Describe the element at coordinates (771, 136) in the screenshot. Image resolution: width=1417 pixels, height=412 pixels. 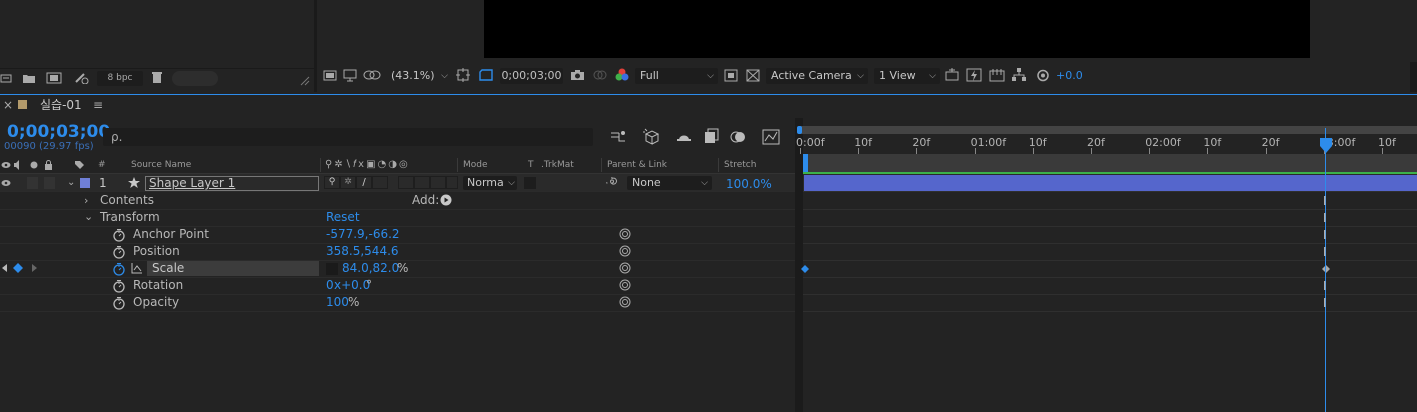
I see `graph-editor-icon` at that location.